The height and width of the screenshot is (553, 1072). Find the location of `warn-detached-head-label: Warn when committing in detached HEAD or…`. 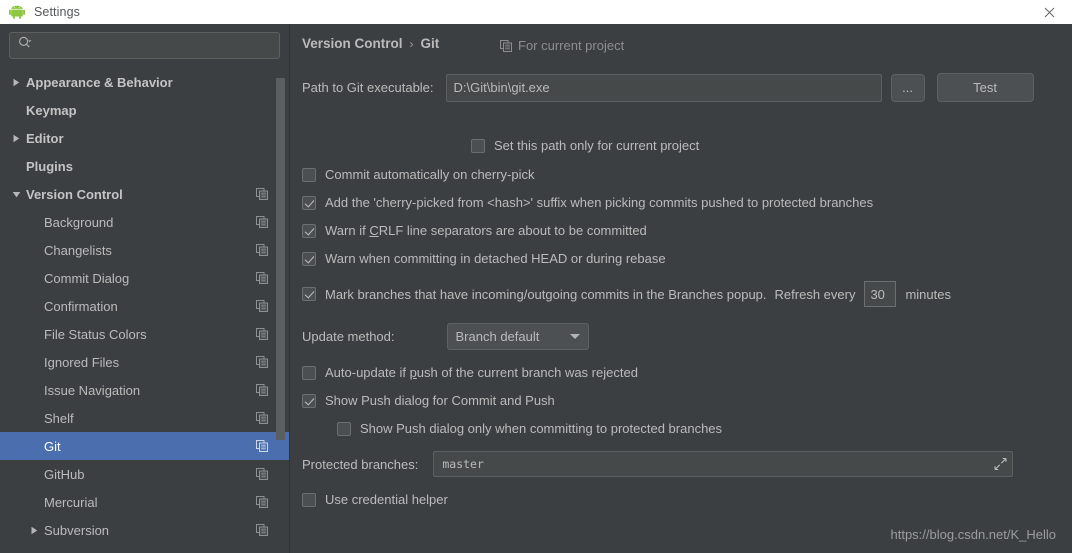

warn-detached-head-label: Warn when committing in detached HEAD or… is located at coordinates (495, 258).